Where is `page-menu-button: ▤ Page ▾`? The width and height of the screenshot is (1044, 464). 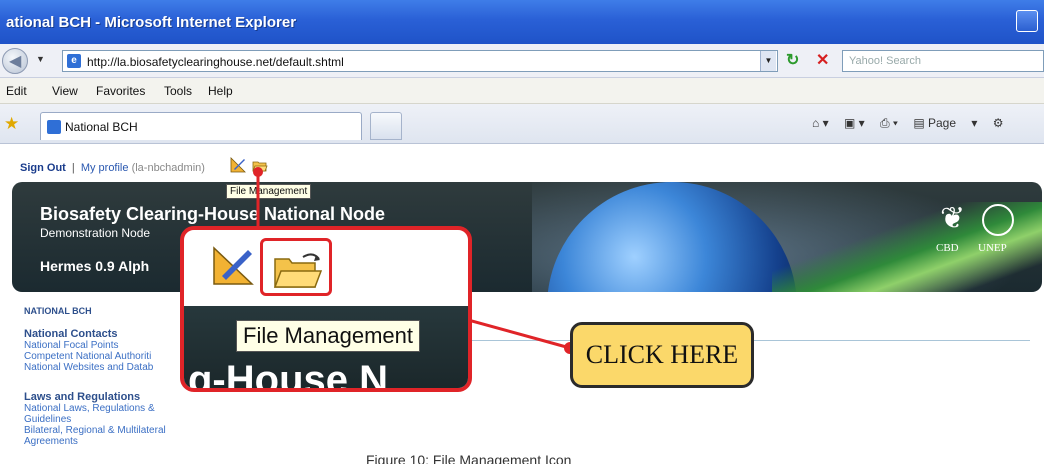
page-menu-button: ▤ Page ▾ is located at coordinates (945, 123).